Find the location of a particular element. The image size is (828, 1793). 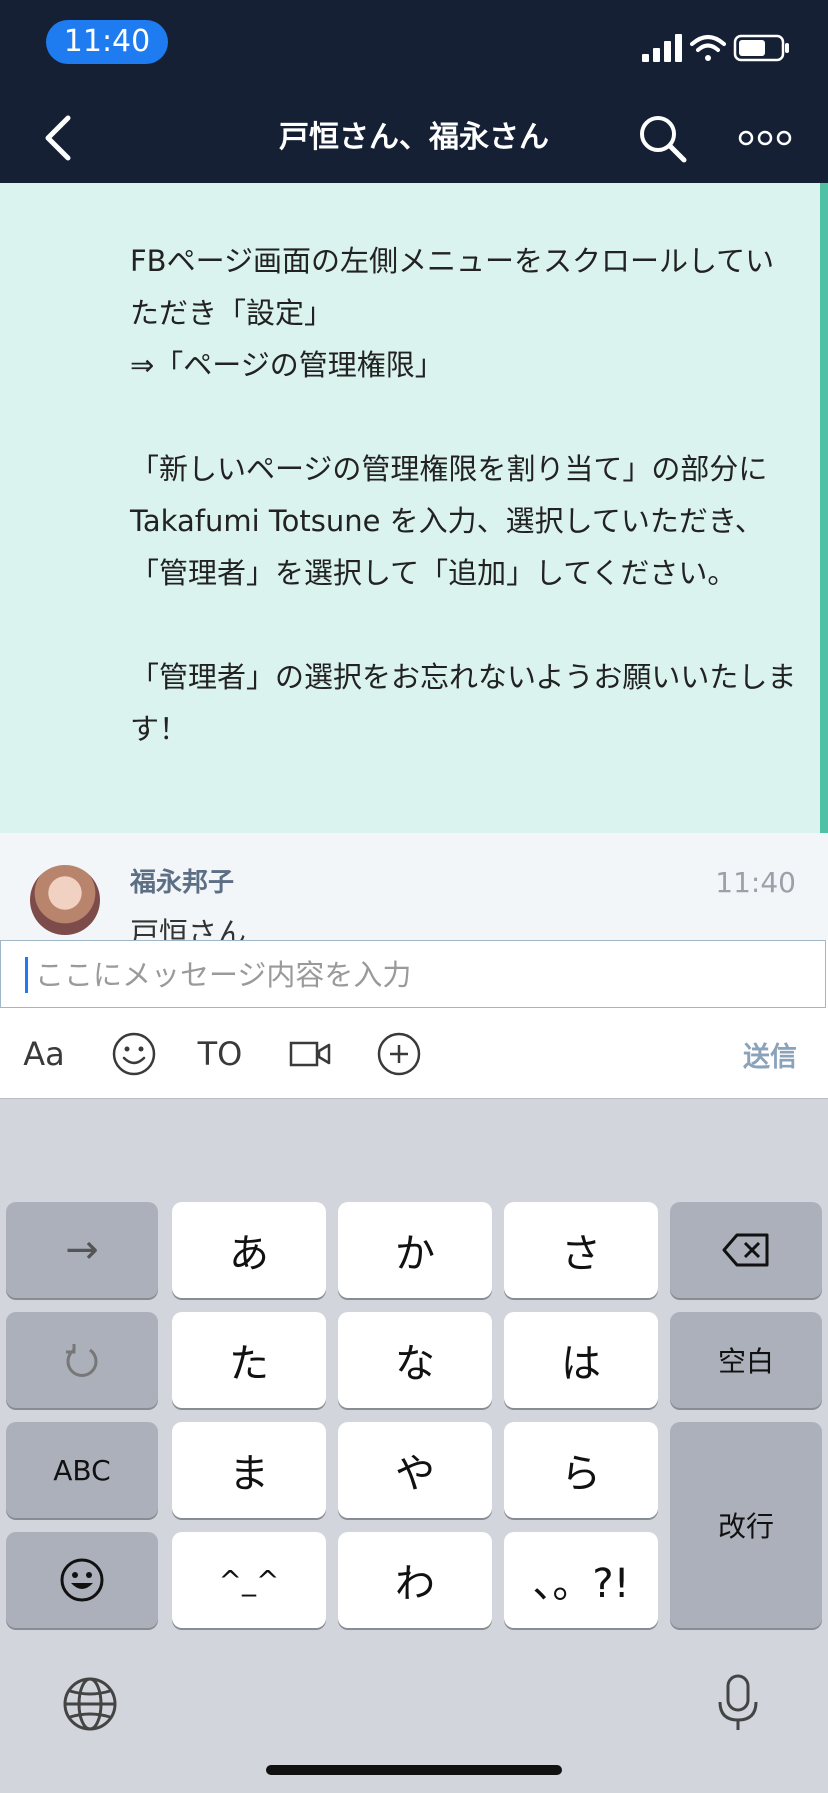

key-delete is located at coordinates (746, 1250).